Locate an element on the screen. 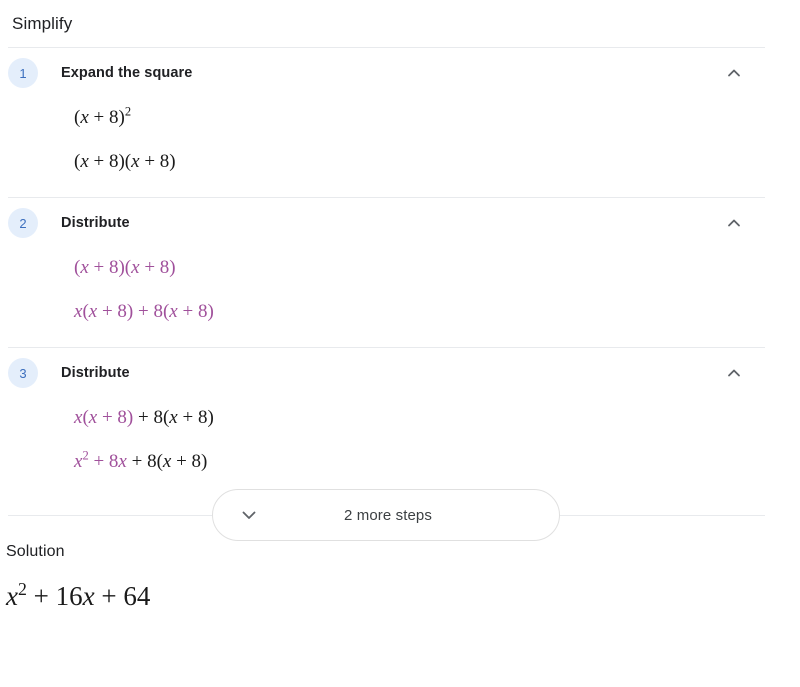 The image size is (800, 687). math-line: (x + 8)2 is located at coordinates (400, 126).